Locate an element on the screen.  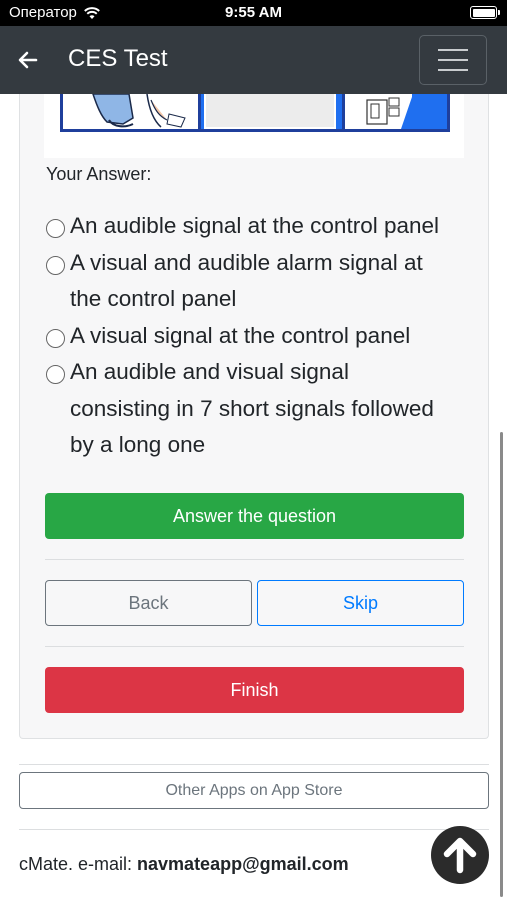
illustration-panel-person is located at coordinates (132, 111).